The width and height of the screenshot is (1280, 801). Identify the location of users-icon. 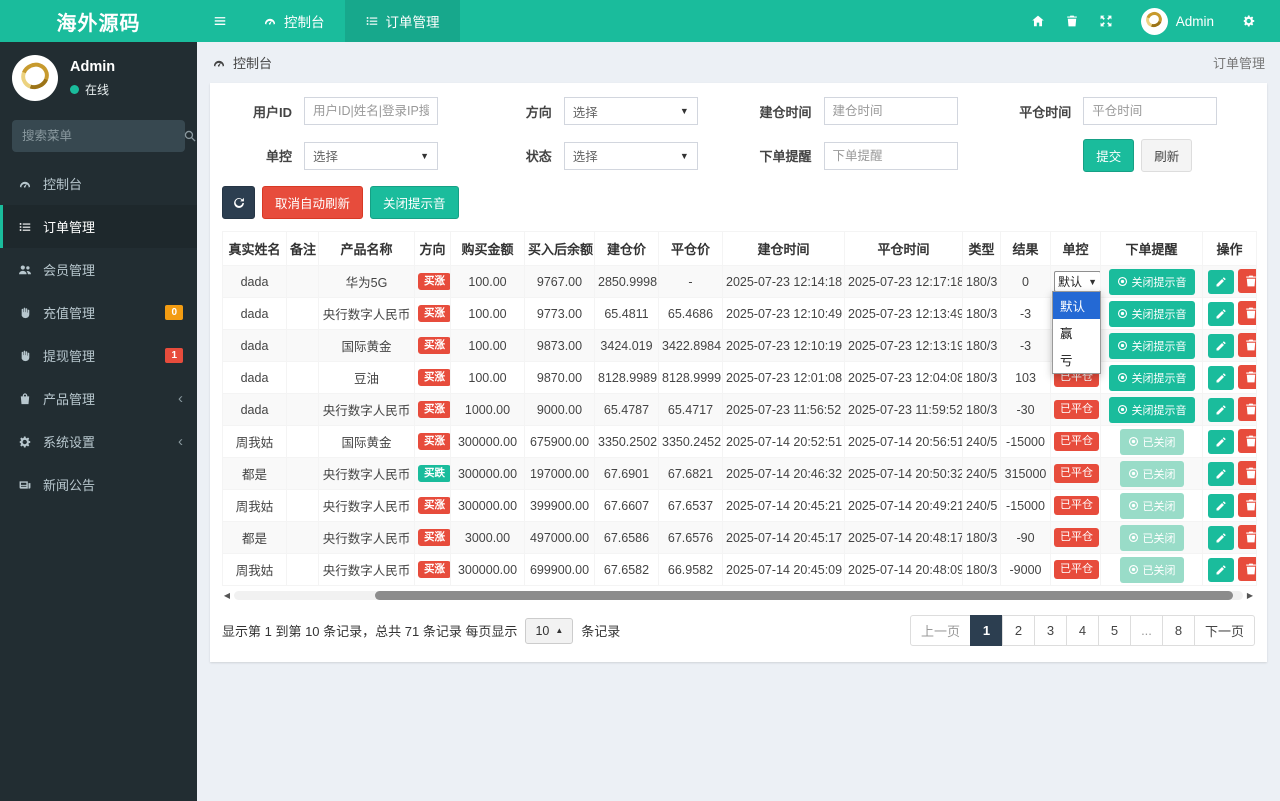
(25, 270).